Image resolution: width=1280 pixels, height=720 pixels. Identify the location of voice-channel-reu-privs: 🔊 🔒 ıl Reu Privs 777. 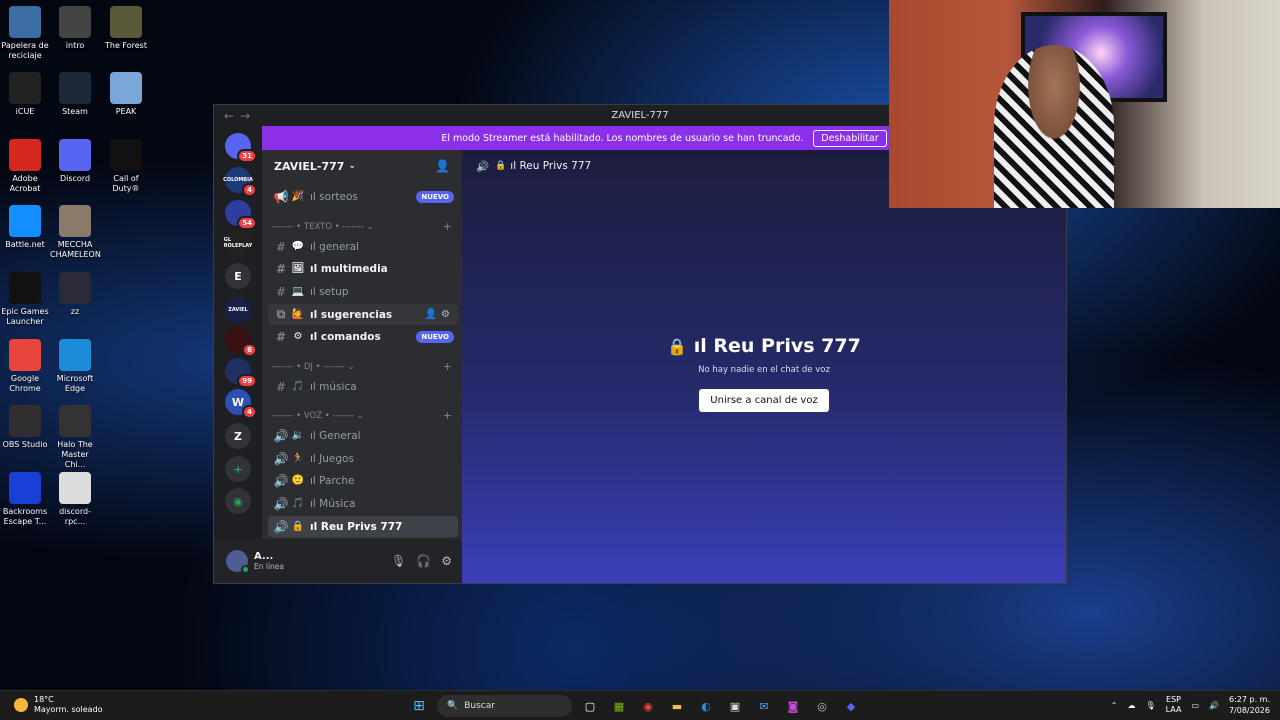
(363, 526).